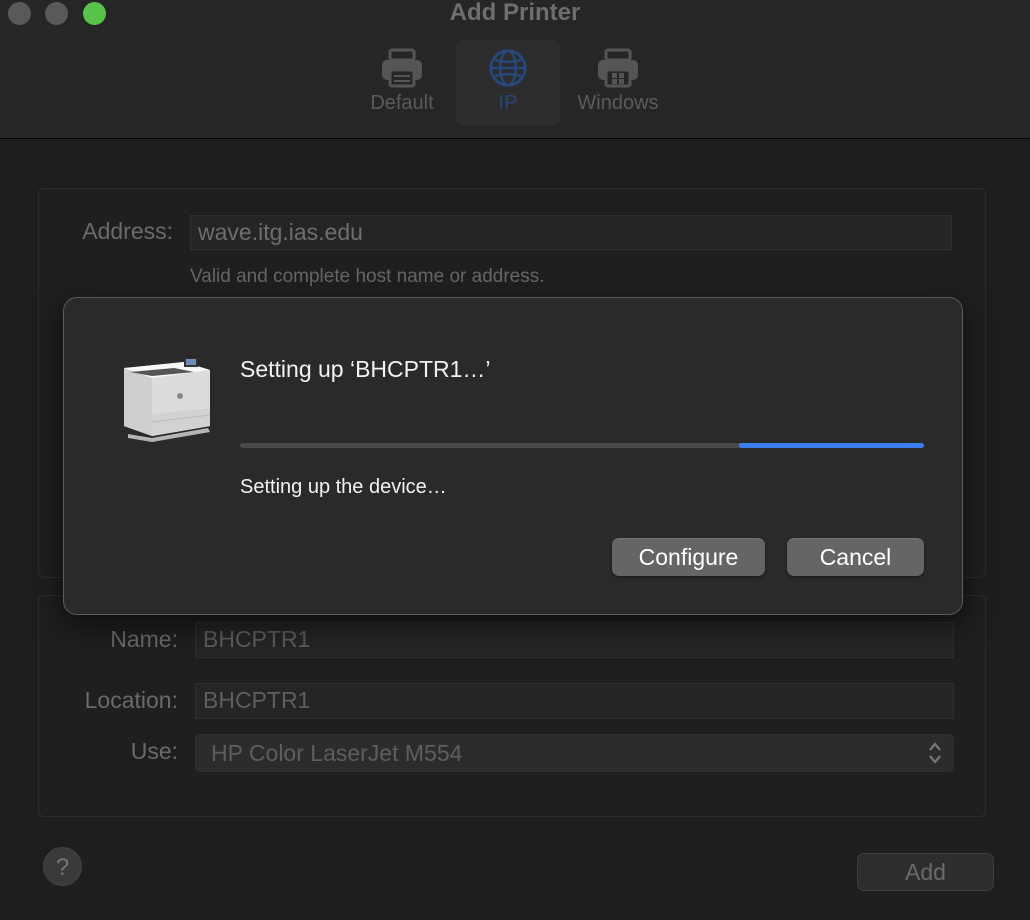  I want to click on windows-printer-icon, so click(618, 68).